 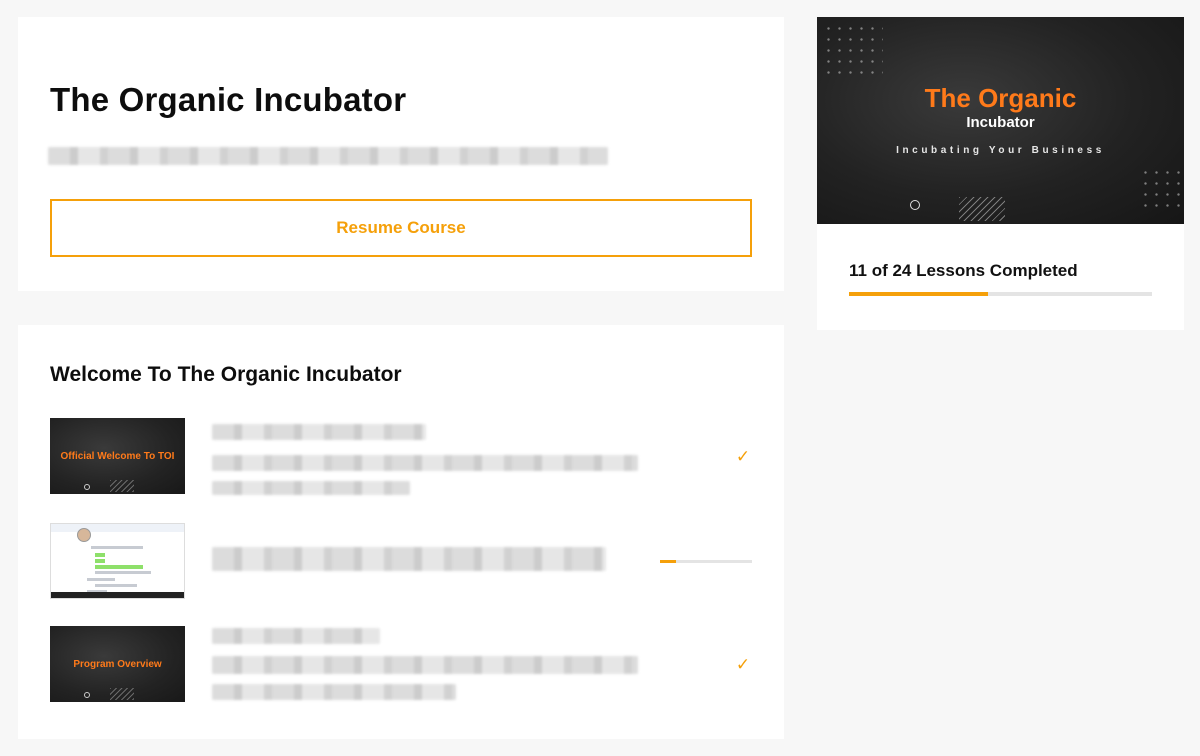 I want to click on course-progress-fill, so click(x=918, y=294).